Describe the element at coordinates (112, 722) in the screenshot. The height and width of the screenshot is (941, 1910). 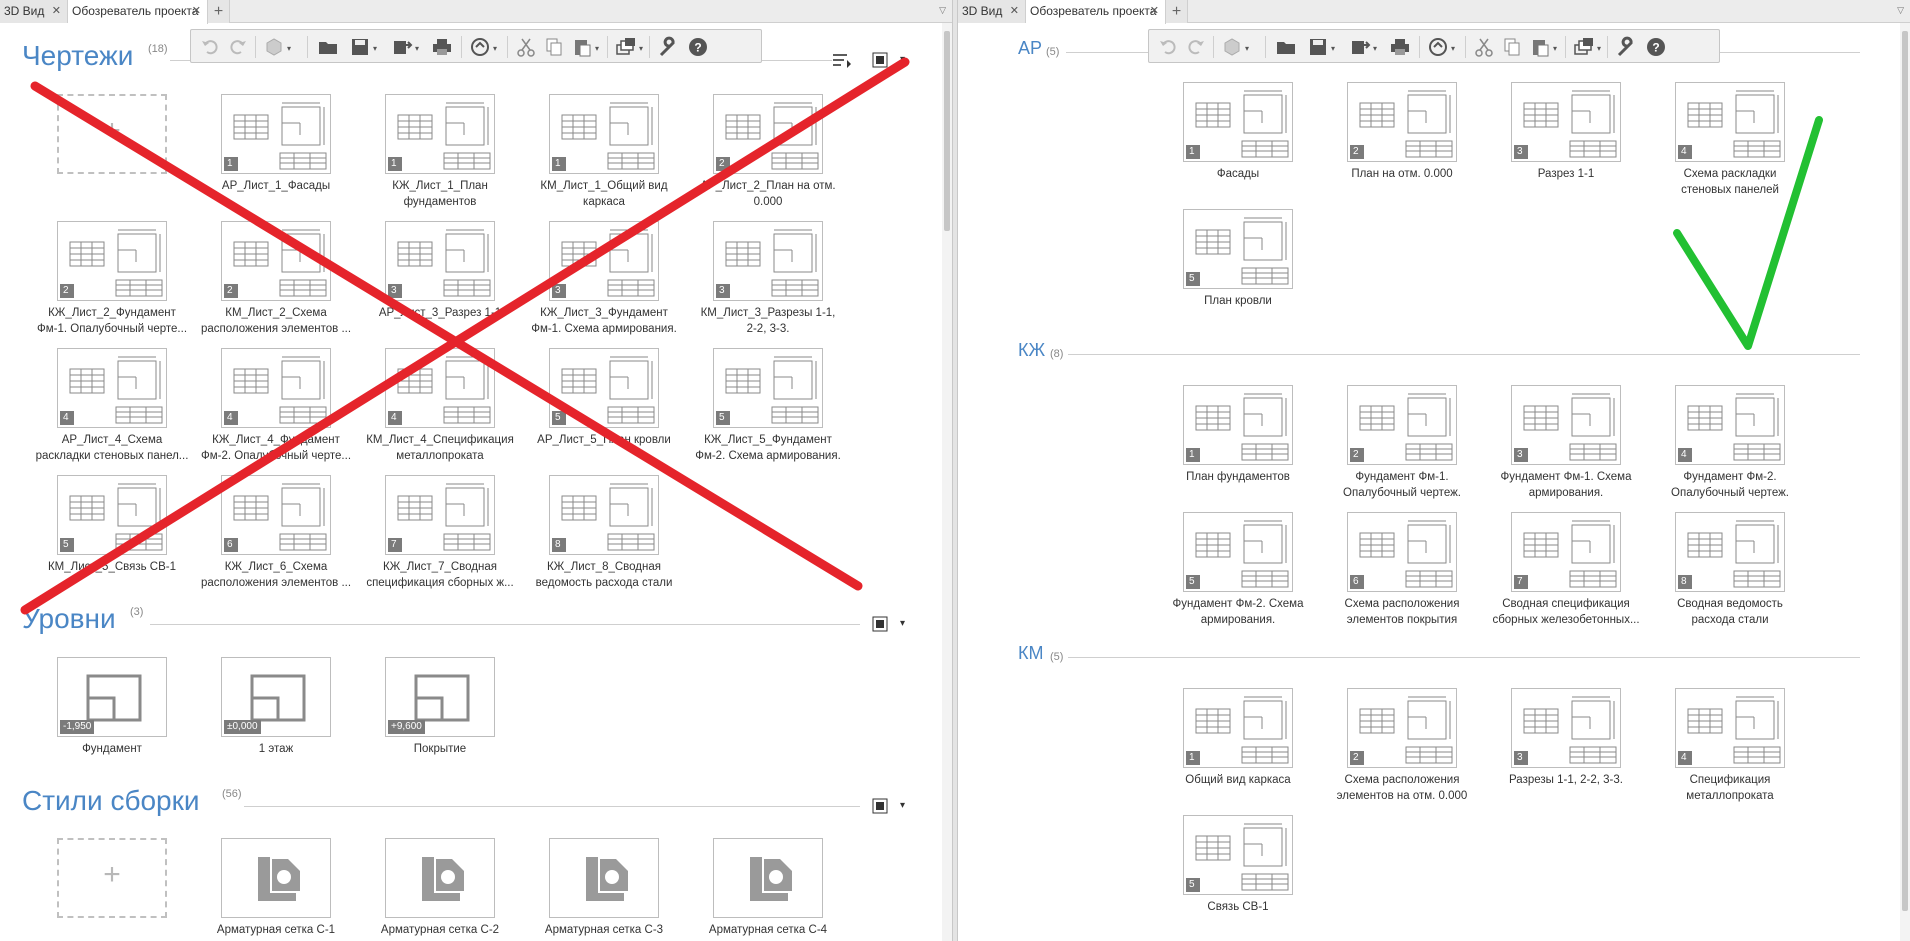
I see `level-card: -1,950 Фундамент` at that location.